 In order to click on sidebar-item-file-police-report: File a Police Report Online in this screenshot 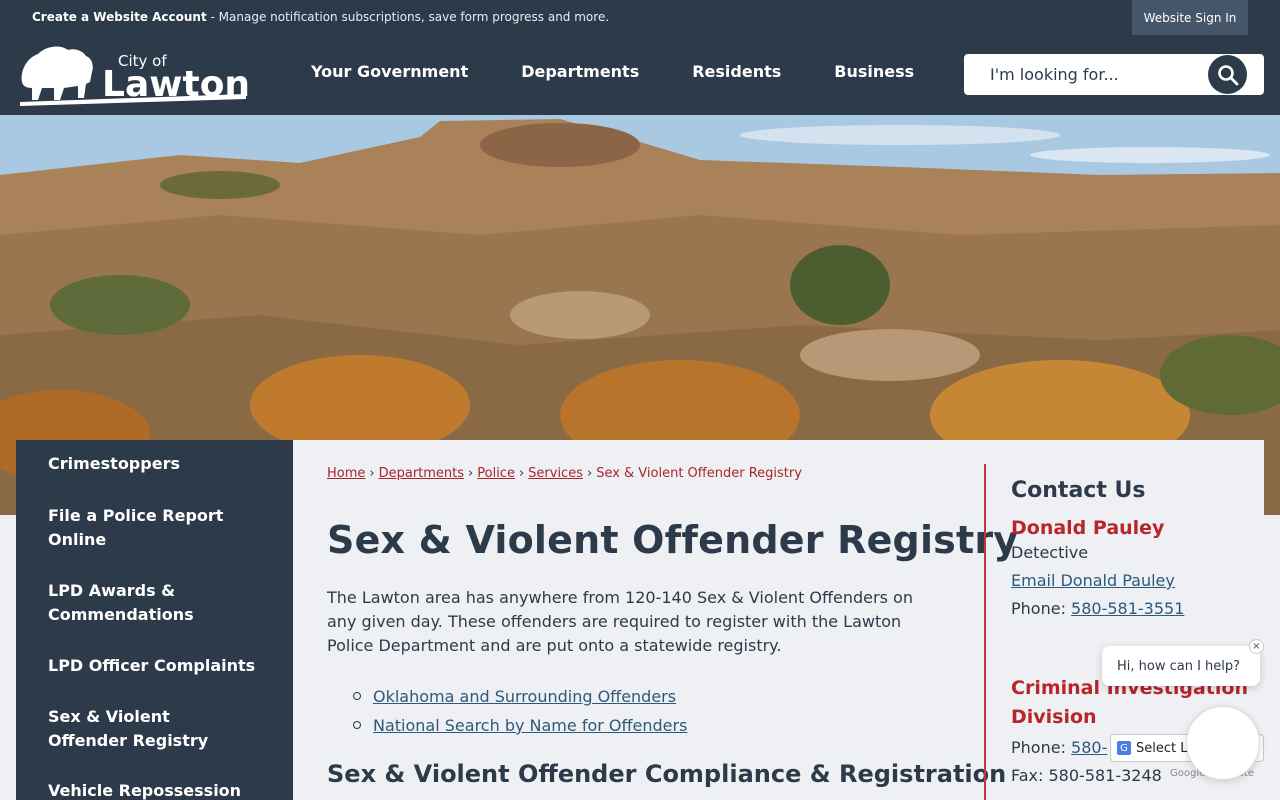, I will do `click(148, 528)`.